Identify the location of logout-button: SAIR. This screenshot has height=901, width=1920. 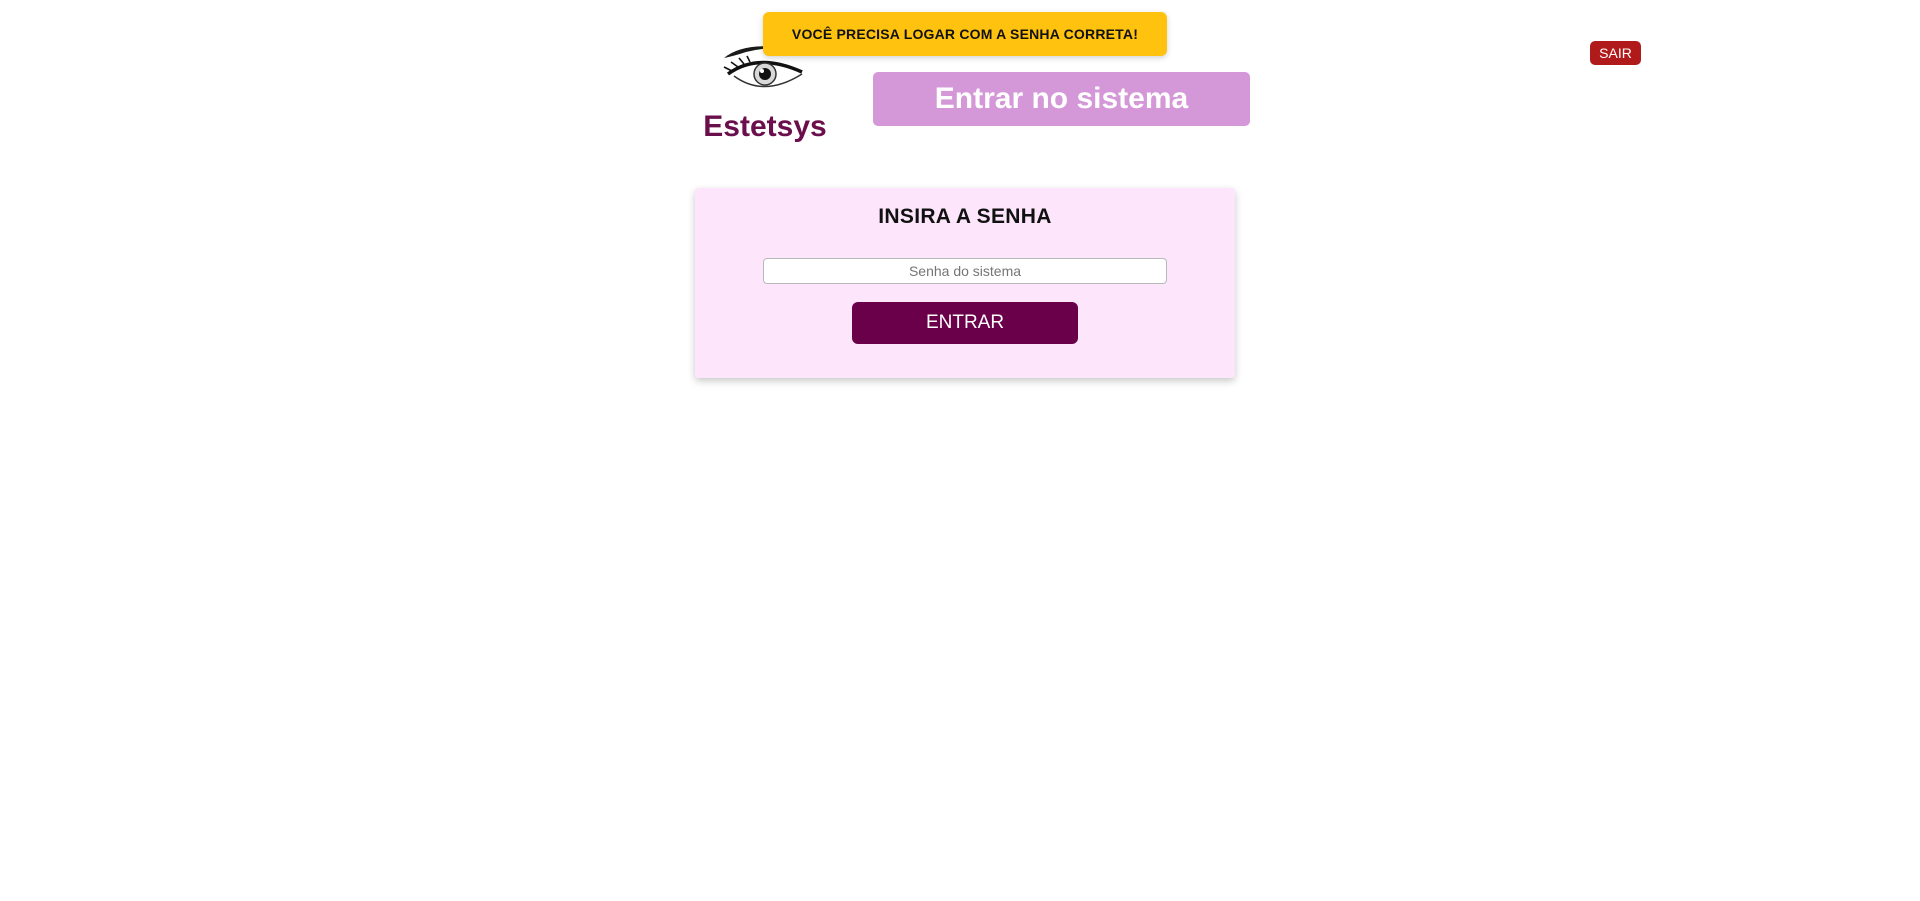
(1615, 53).